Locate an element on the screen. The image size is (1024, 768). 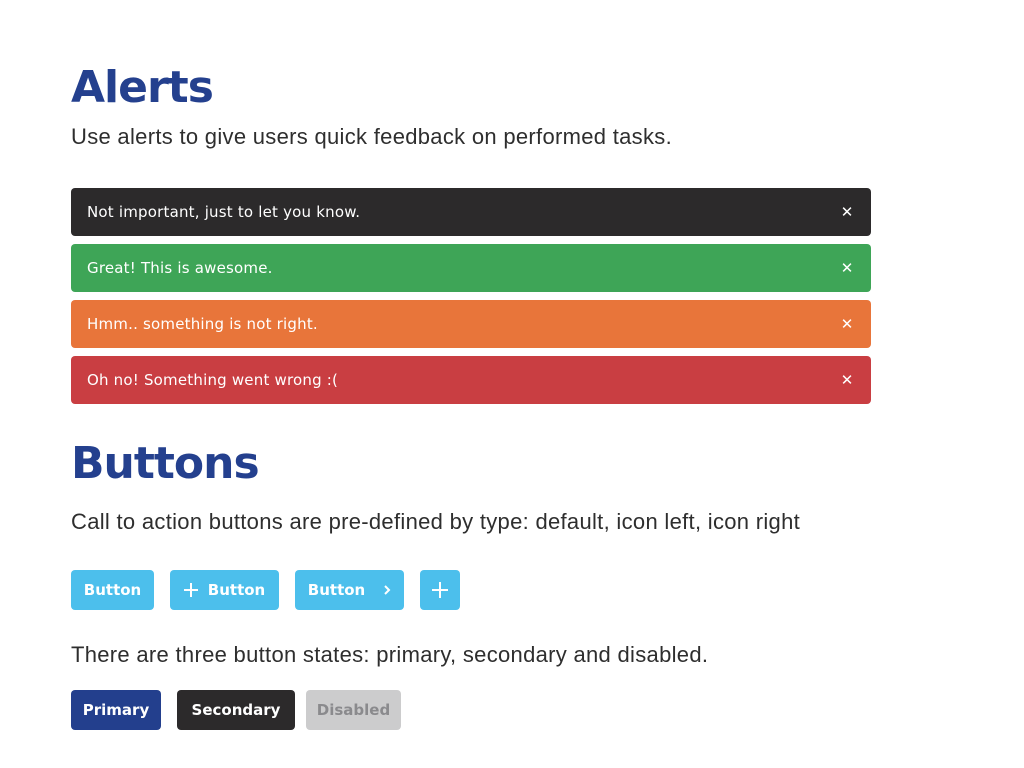
button-icon-only is located at coordinates (440, 590).